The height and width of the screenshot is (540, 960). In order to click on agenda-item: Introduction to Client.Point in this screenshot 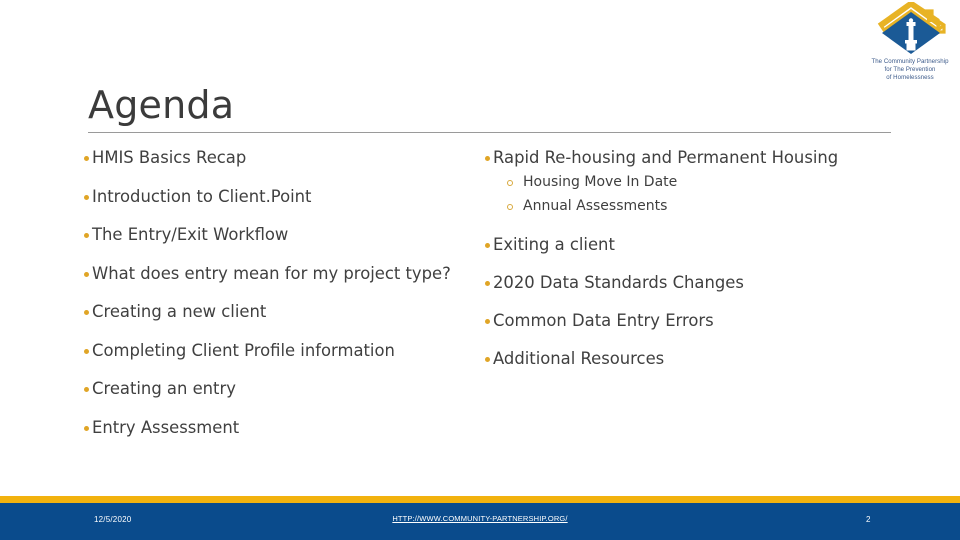, I will do `click(279, 196)`.